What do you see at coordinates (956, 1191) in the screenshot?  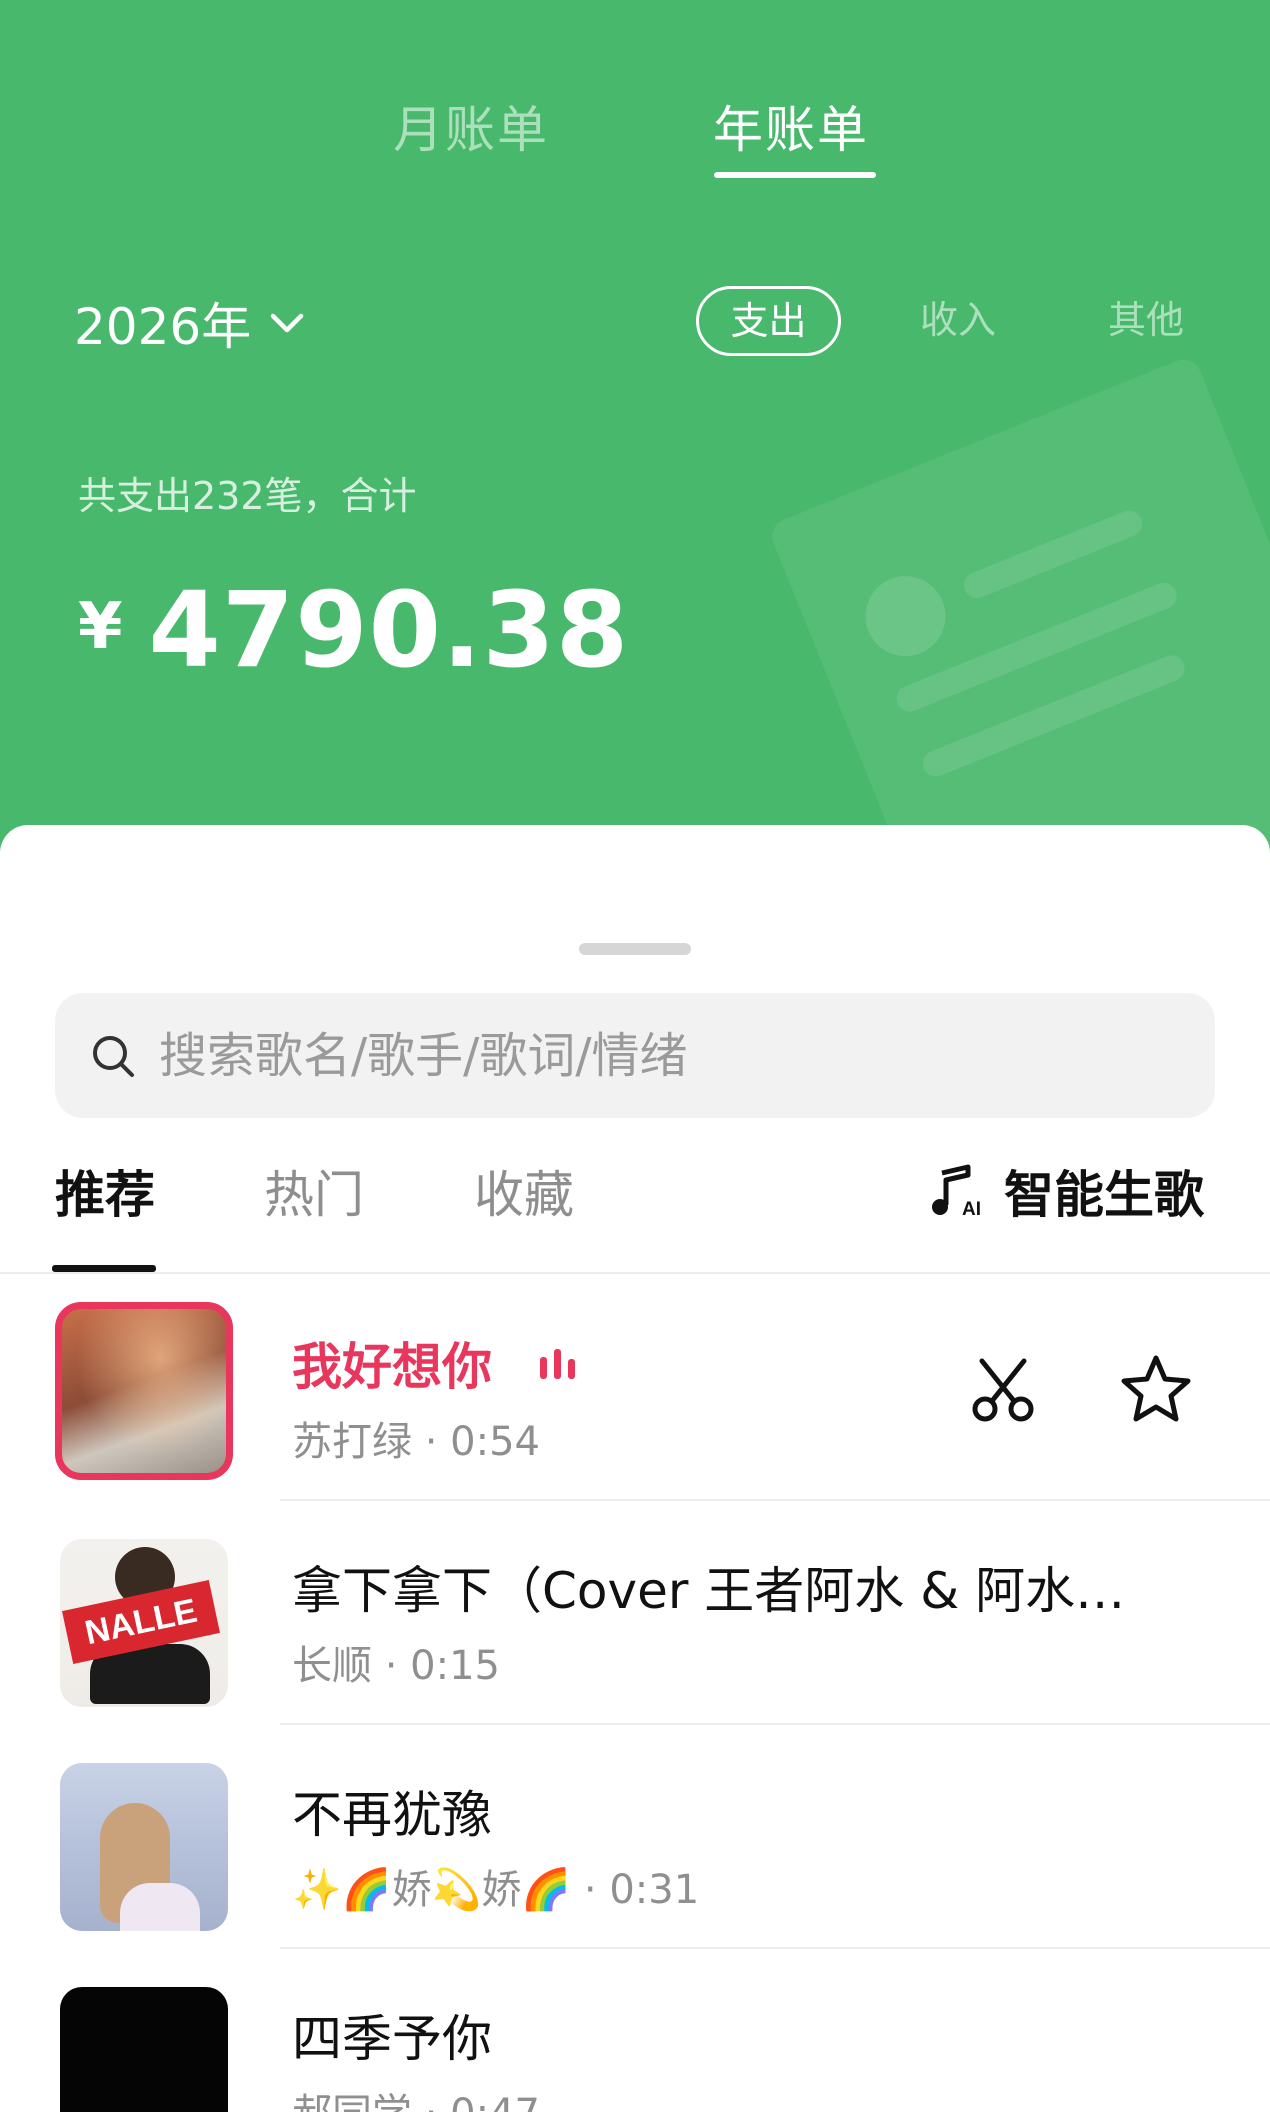 I see `music-ai-icon: AI` at bounding box center [956, 1191].